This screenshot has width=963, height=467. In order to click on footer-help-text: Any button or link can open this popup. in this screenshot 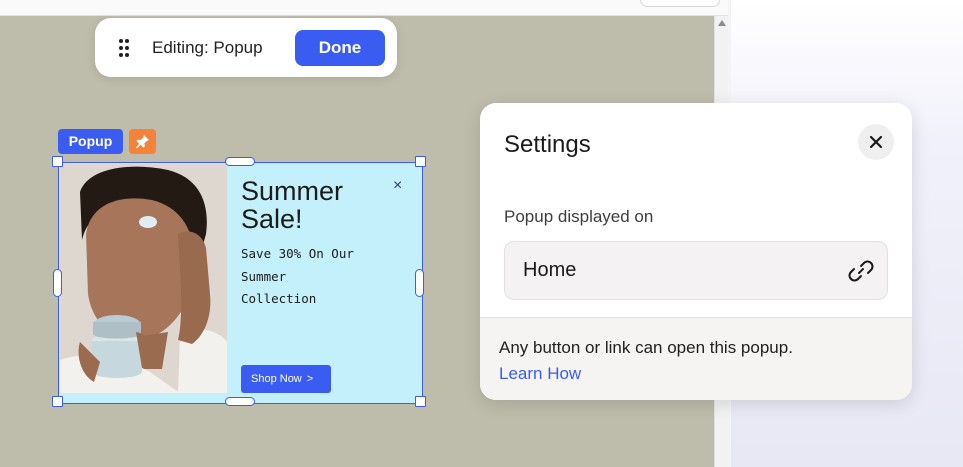, I will do `click(646, 347)`.